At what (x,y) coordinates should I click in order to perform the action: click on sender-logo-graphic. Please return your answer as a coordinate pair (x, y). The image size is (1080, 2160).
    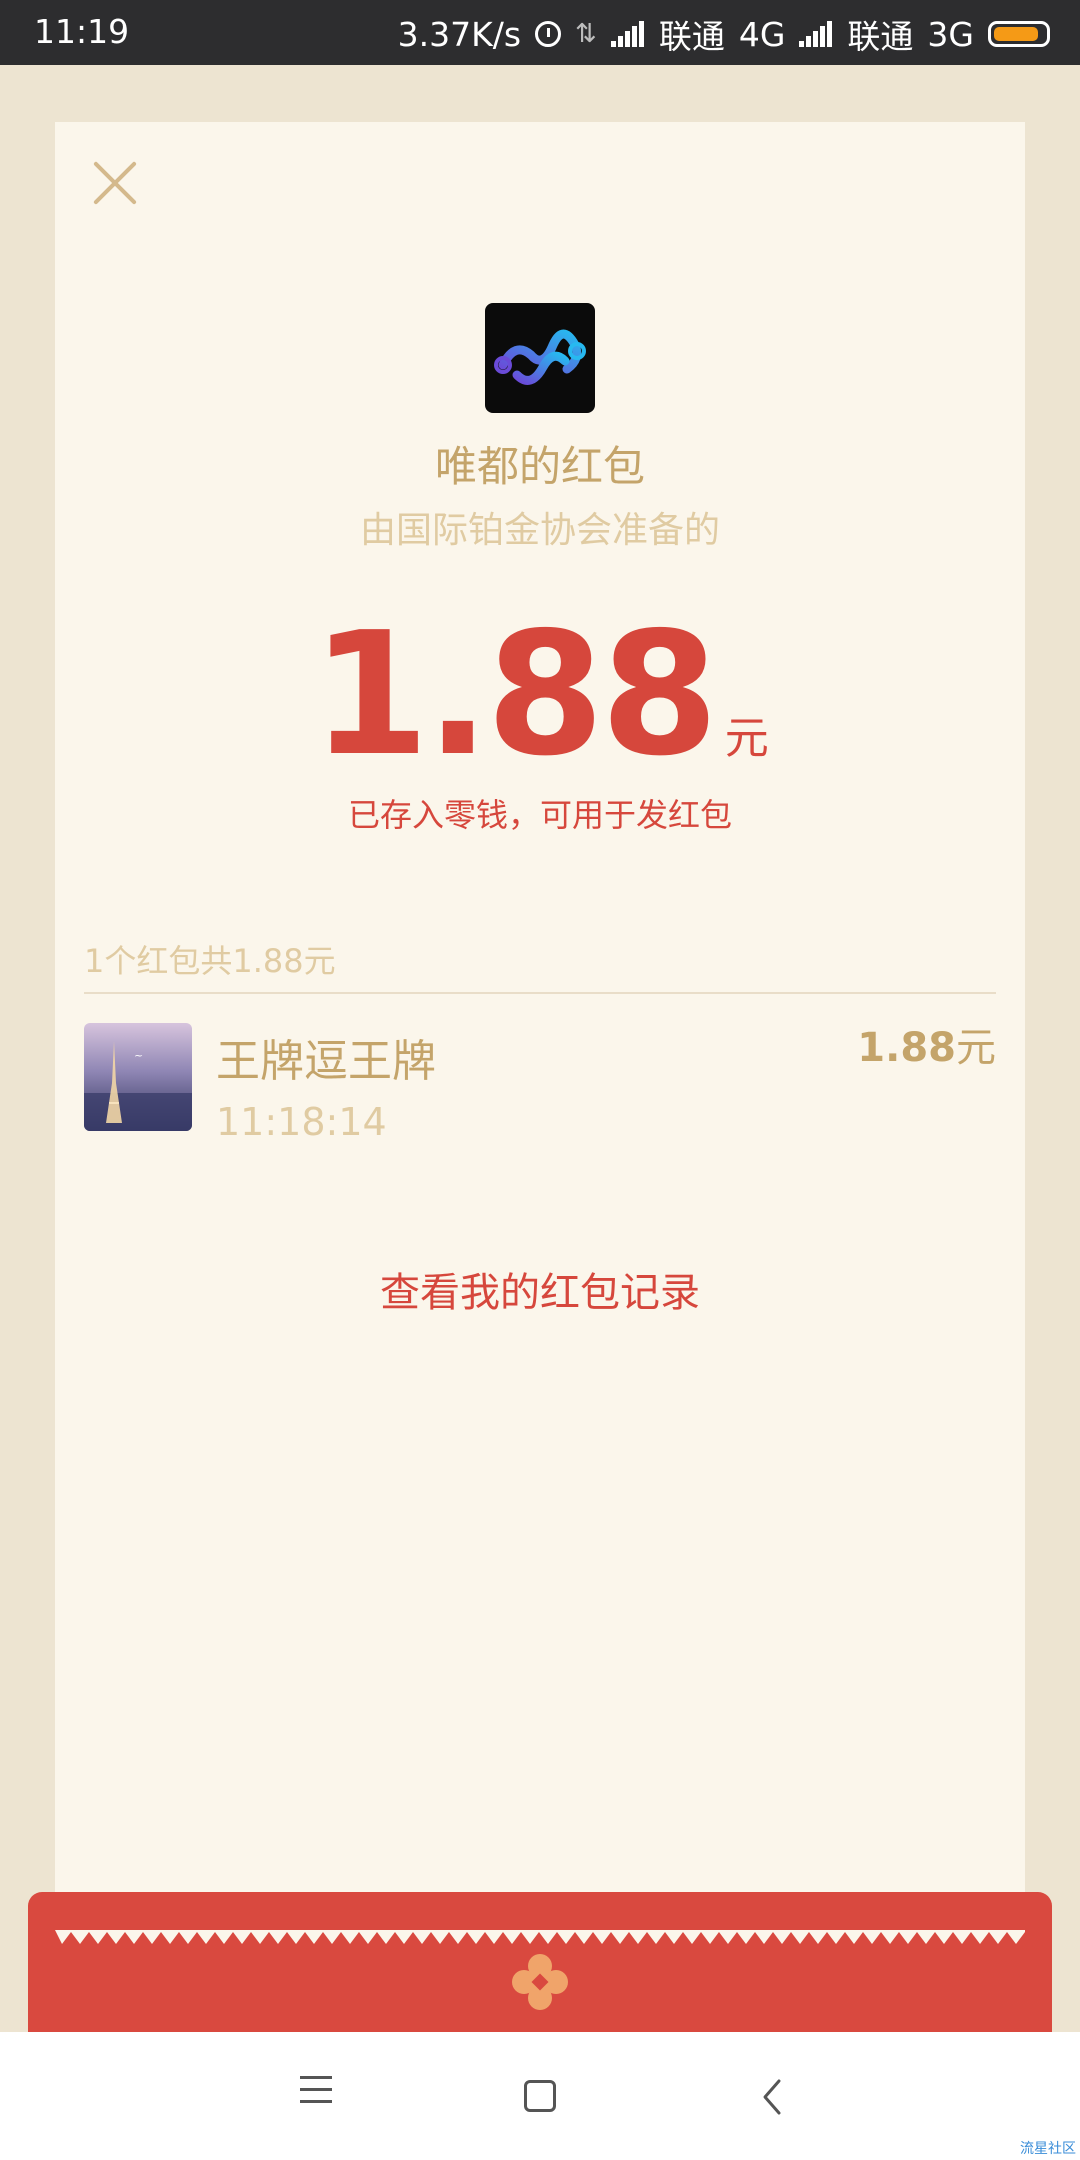
    Looking at the image, I should click on (540, 357).